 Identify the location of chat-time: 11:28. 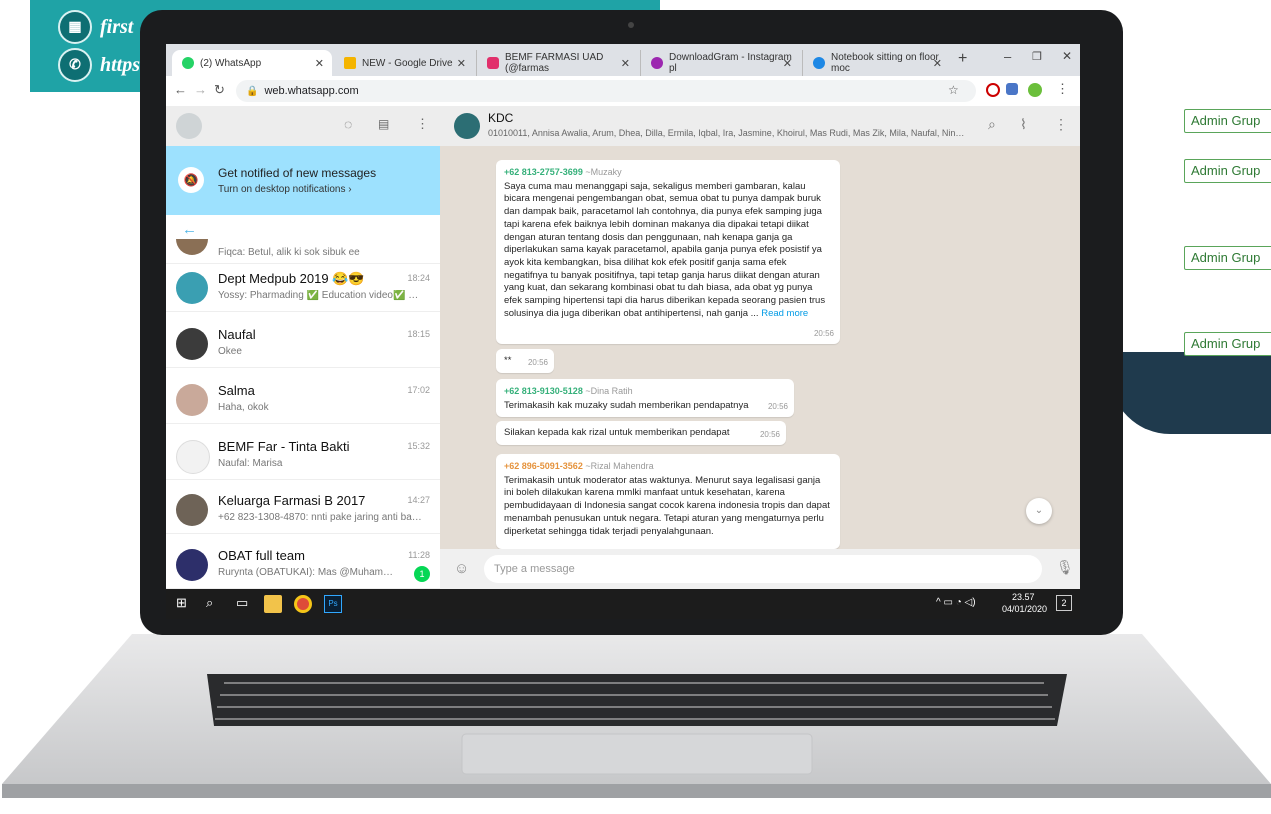
(419, 555).